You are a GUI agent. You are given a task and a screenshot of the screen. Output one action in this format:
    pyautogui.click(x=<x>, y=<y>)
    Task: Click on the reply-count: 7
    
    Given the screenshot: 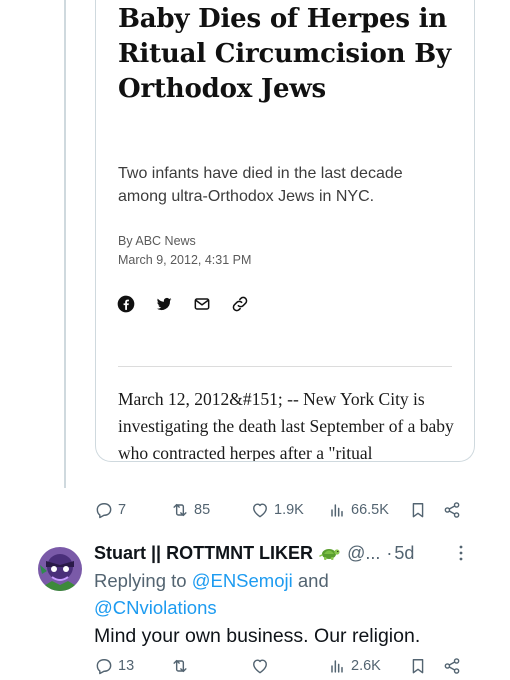 What is the action you would take?
    pyautogui.click(x=122, y=510)
    